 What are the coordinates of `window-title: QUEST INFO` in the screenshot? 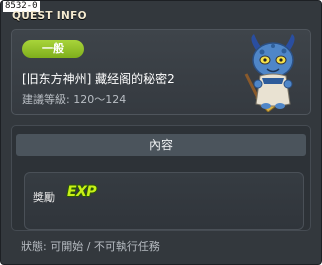 It's located at (49, 16).